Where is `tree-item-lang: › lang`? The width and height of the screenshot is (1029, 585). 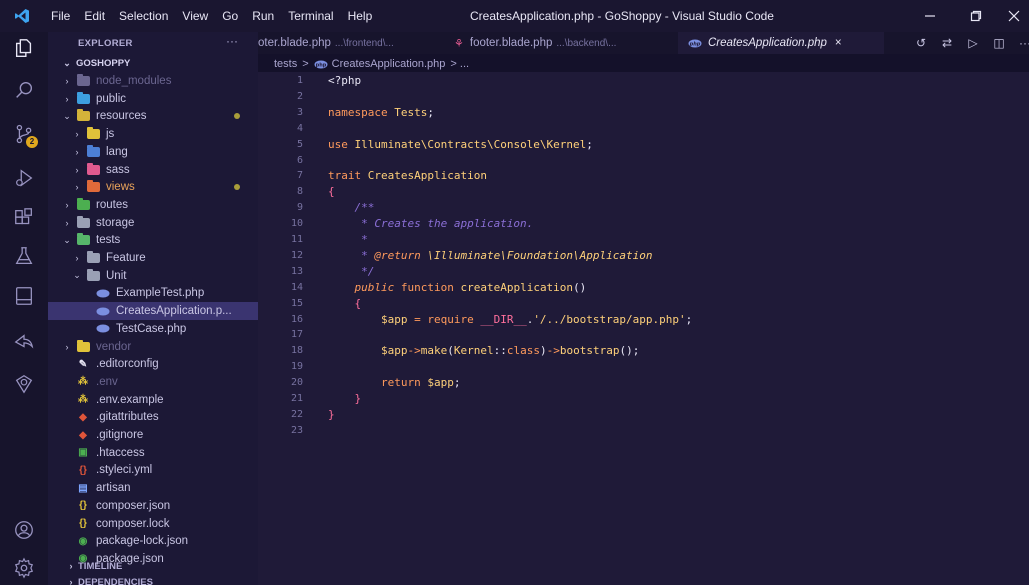 tree-item-lang: › lang is located at coordinates (153, 152).